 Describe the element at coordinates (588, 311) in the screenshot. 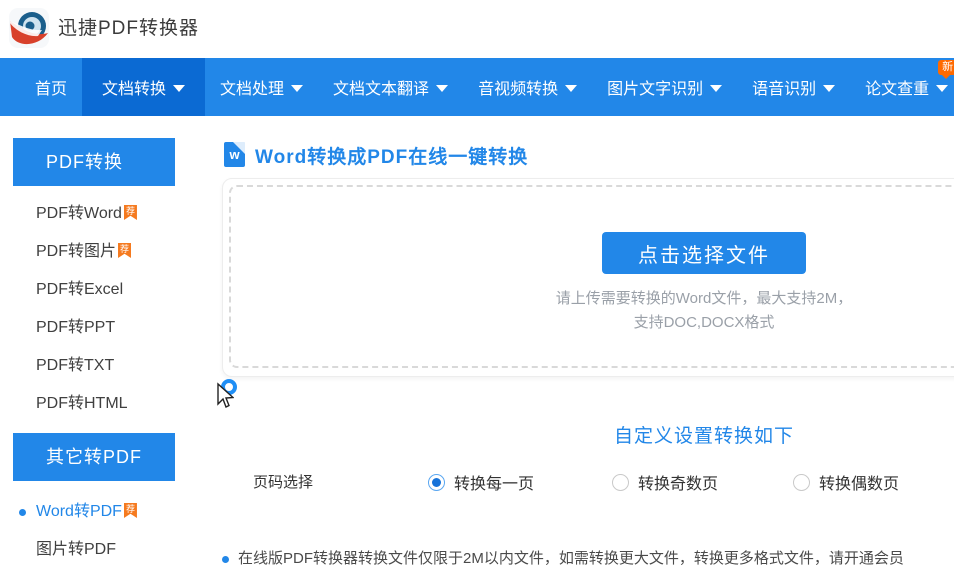

I see `upload-hint: 请上传需要转换的Word文件，最大支持2M， 支持DOC,DOCX格式` at that location.